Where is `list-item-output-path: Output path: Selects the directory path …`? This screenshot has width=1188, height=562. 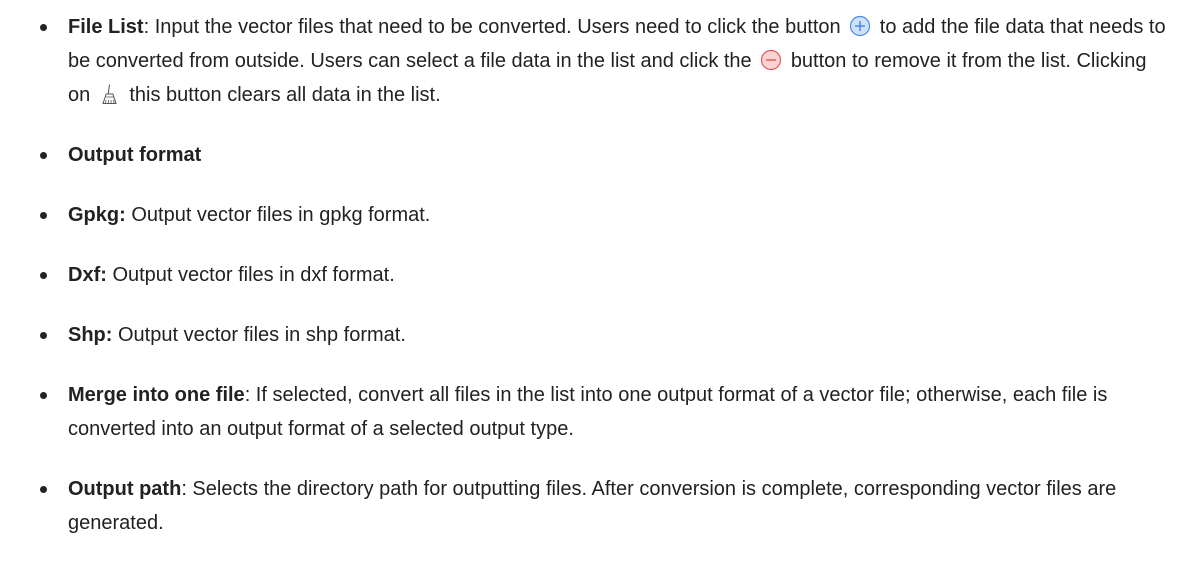 list-item-output-path: Output path: Selects the directory path … is located at coordinates (603, 506).